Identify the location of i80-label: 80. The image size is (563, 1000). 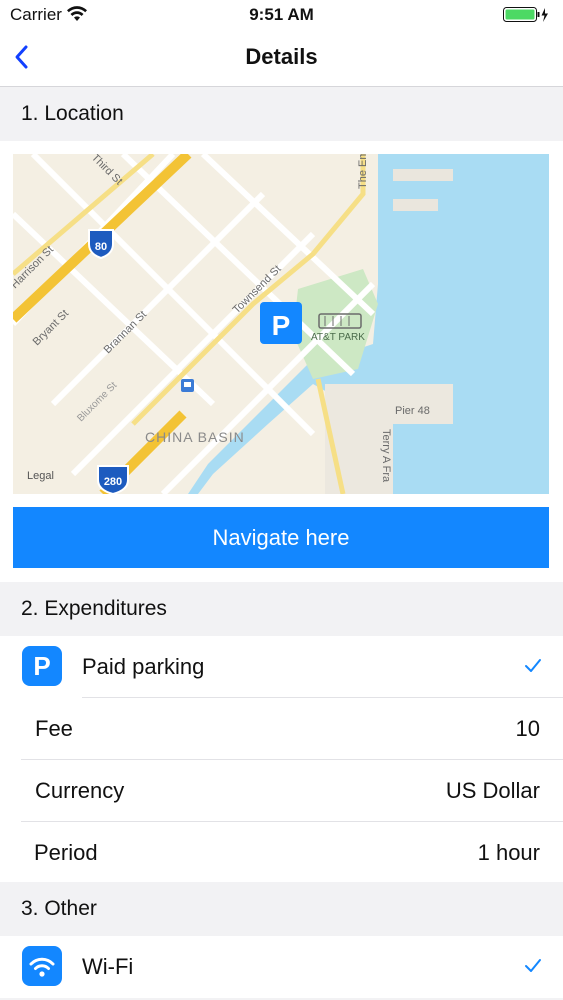
(101, 247).